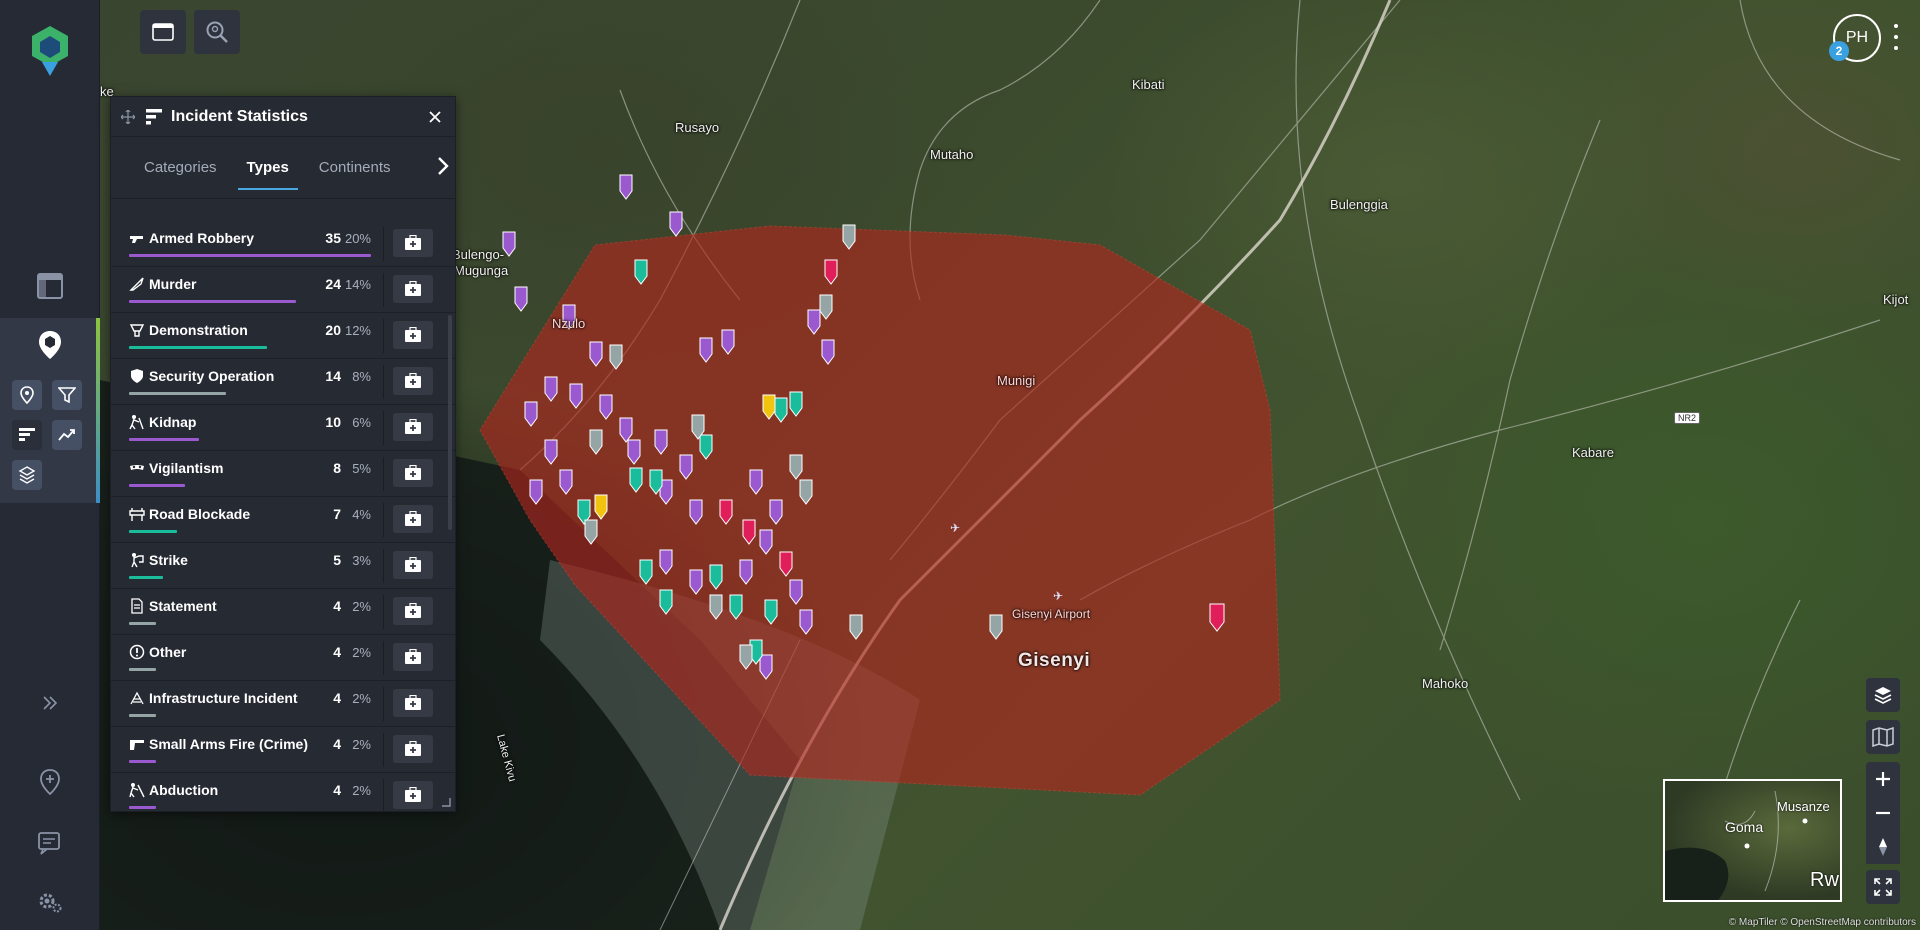 The image size is (1920, 930). What do you see at coordinates (697, 127) in the screenshot?
I see `place-rusayo: Rusayo` at bounding box center [697, 127].